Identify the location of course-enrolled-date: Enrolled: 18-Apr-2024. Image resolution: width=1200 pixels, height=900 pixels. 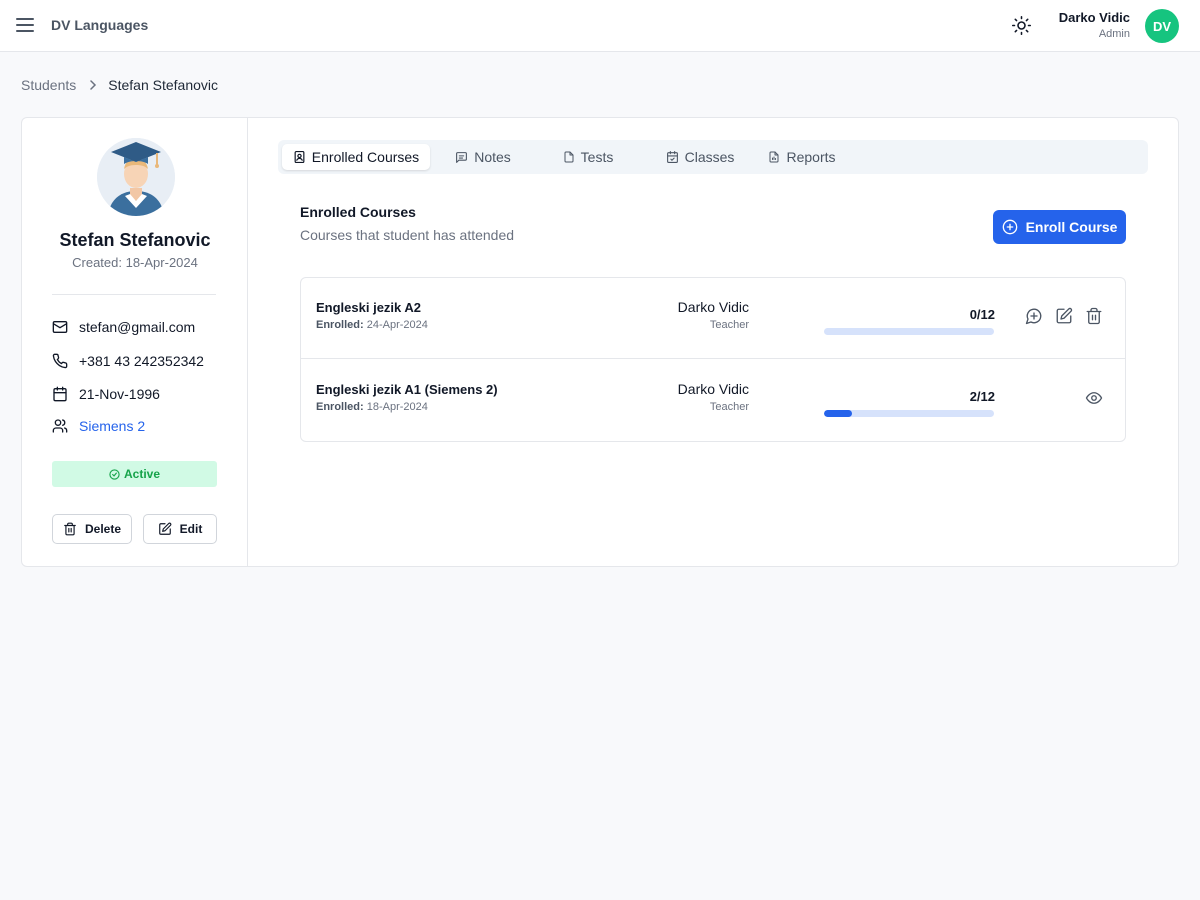
(372, 407).